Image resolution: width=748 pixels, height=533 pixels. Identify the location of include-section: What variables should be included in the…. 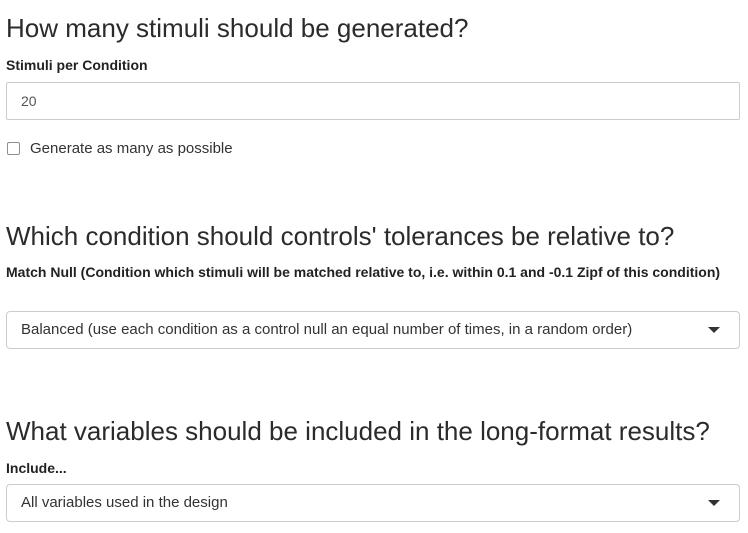
(373, 431).